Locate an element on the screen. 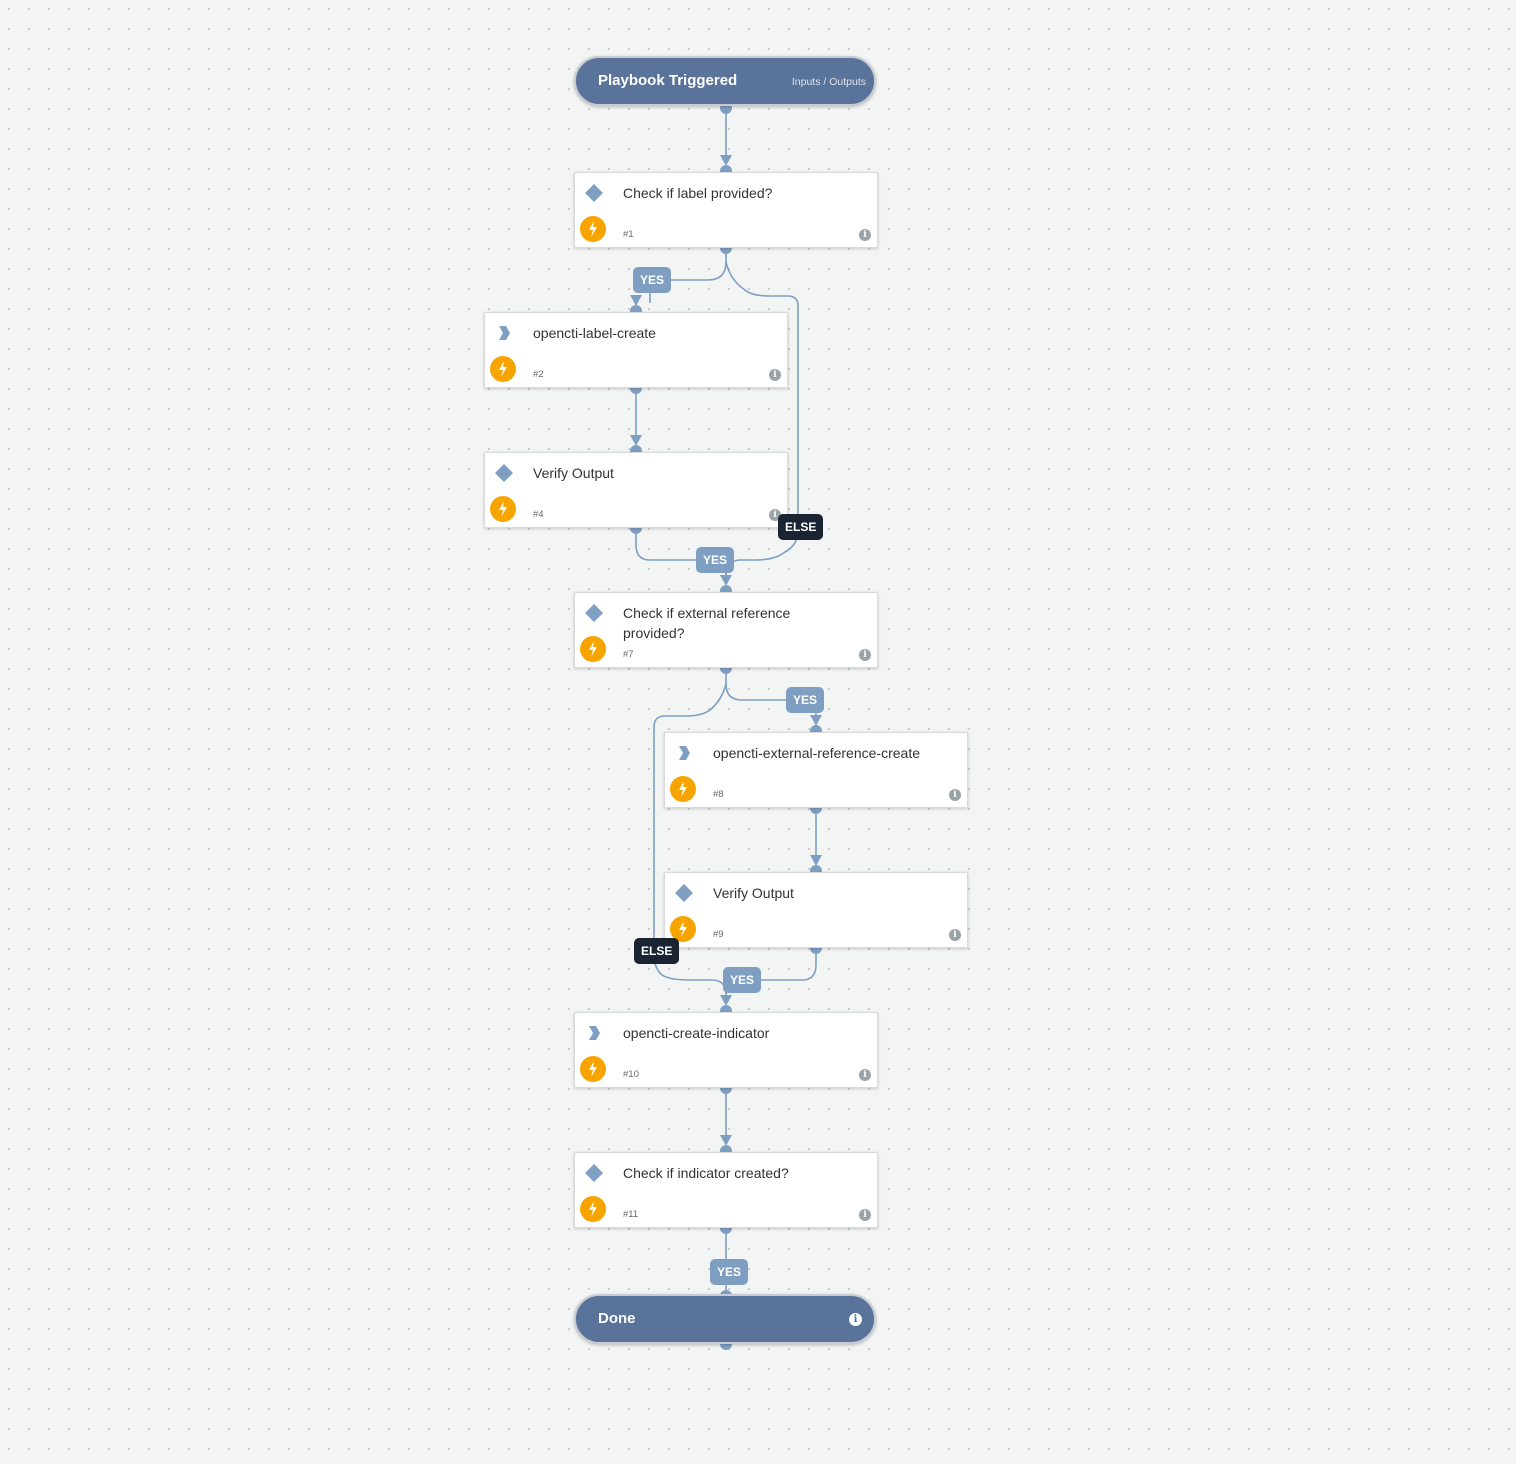  task-name: opencti-external-reference-create is located at coordinates (816, 753).